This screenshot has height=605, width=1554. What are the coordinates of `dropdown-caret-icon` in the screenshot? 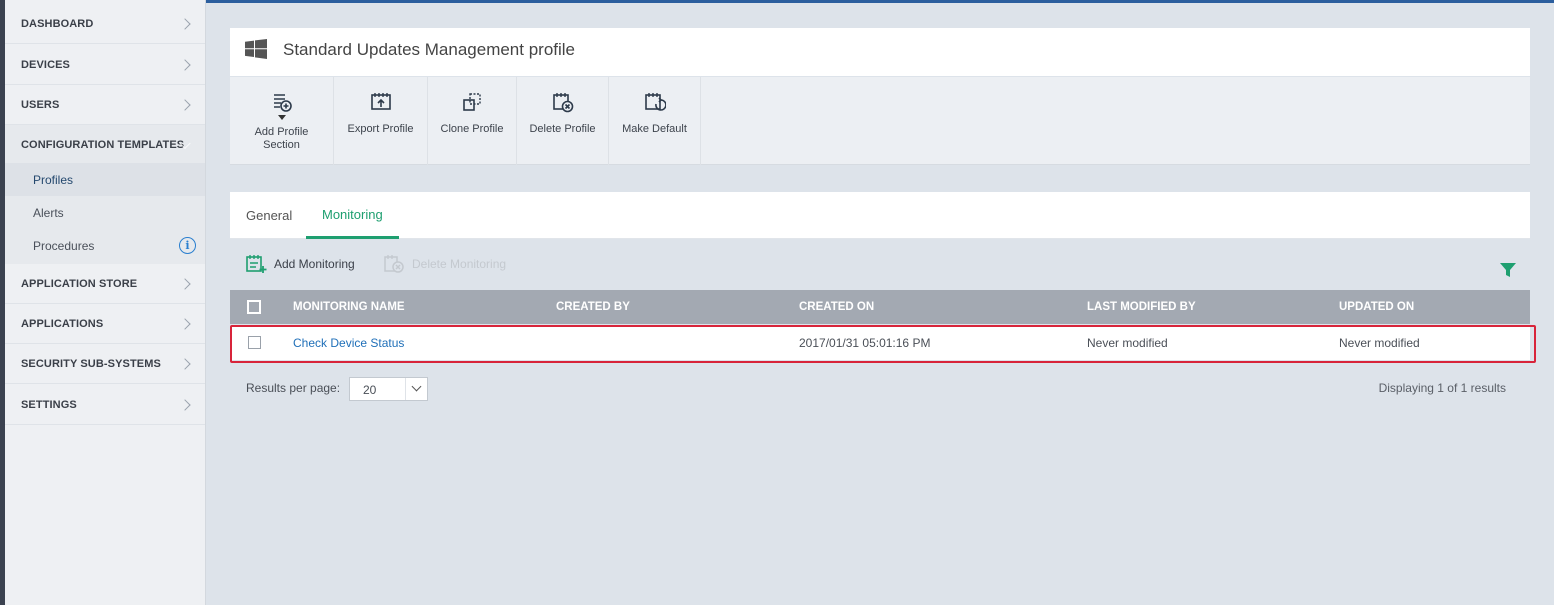 It's located at (281, 117).